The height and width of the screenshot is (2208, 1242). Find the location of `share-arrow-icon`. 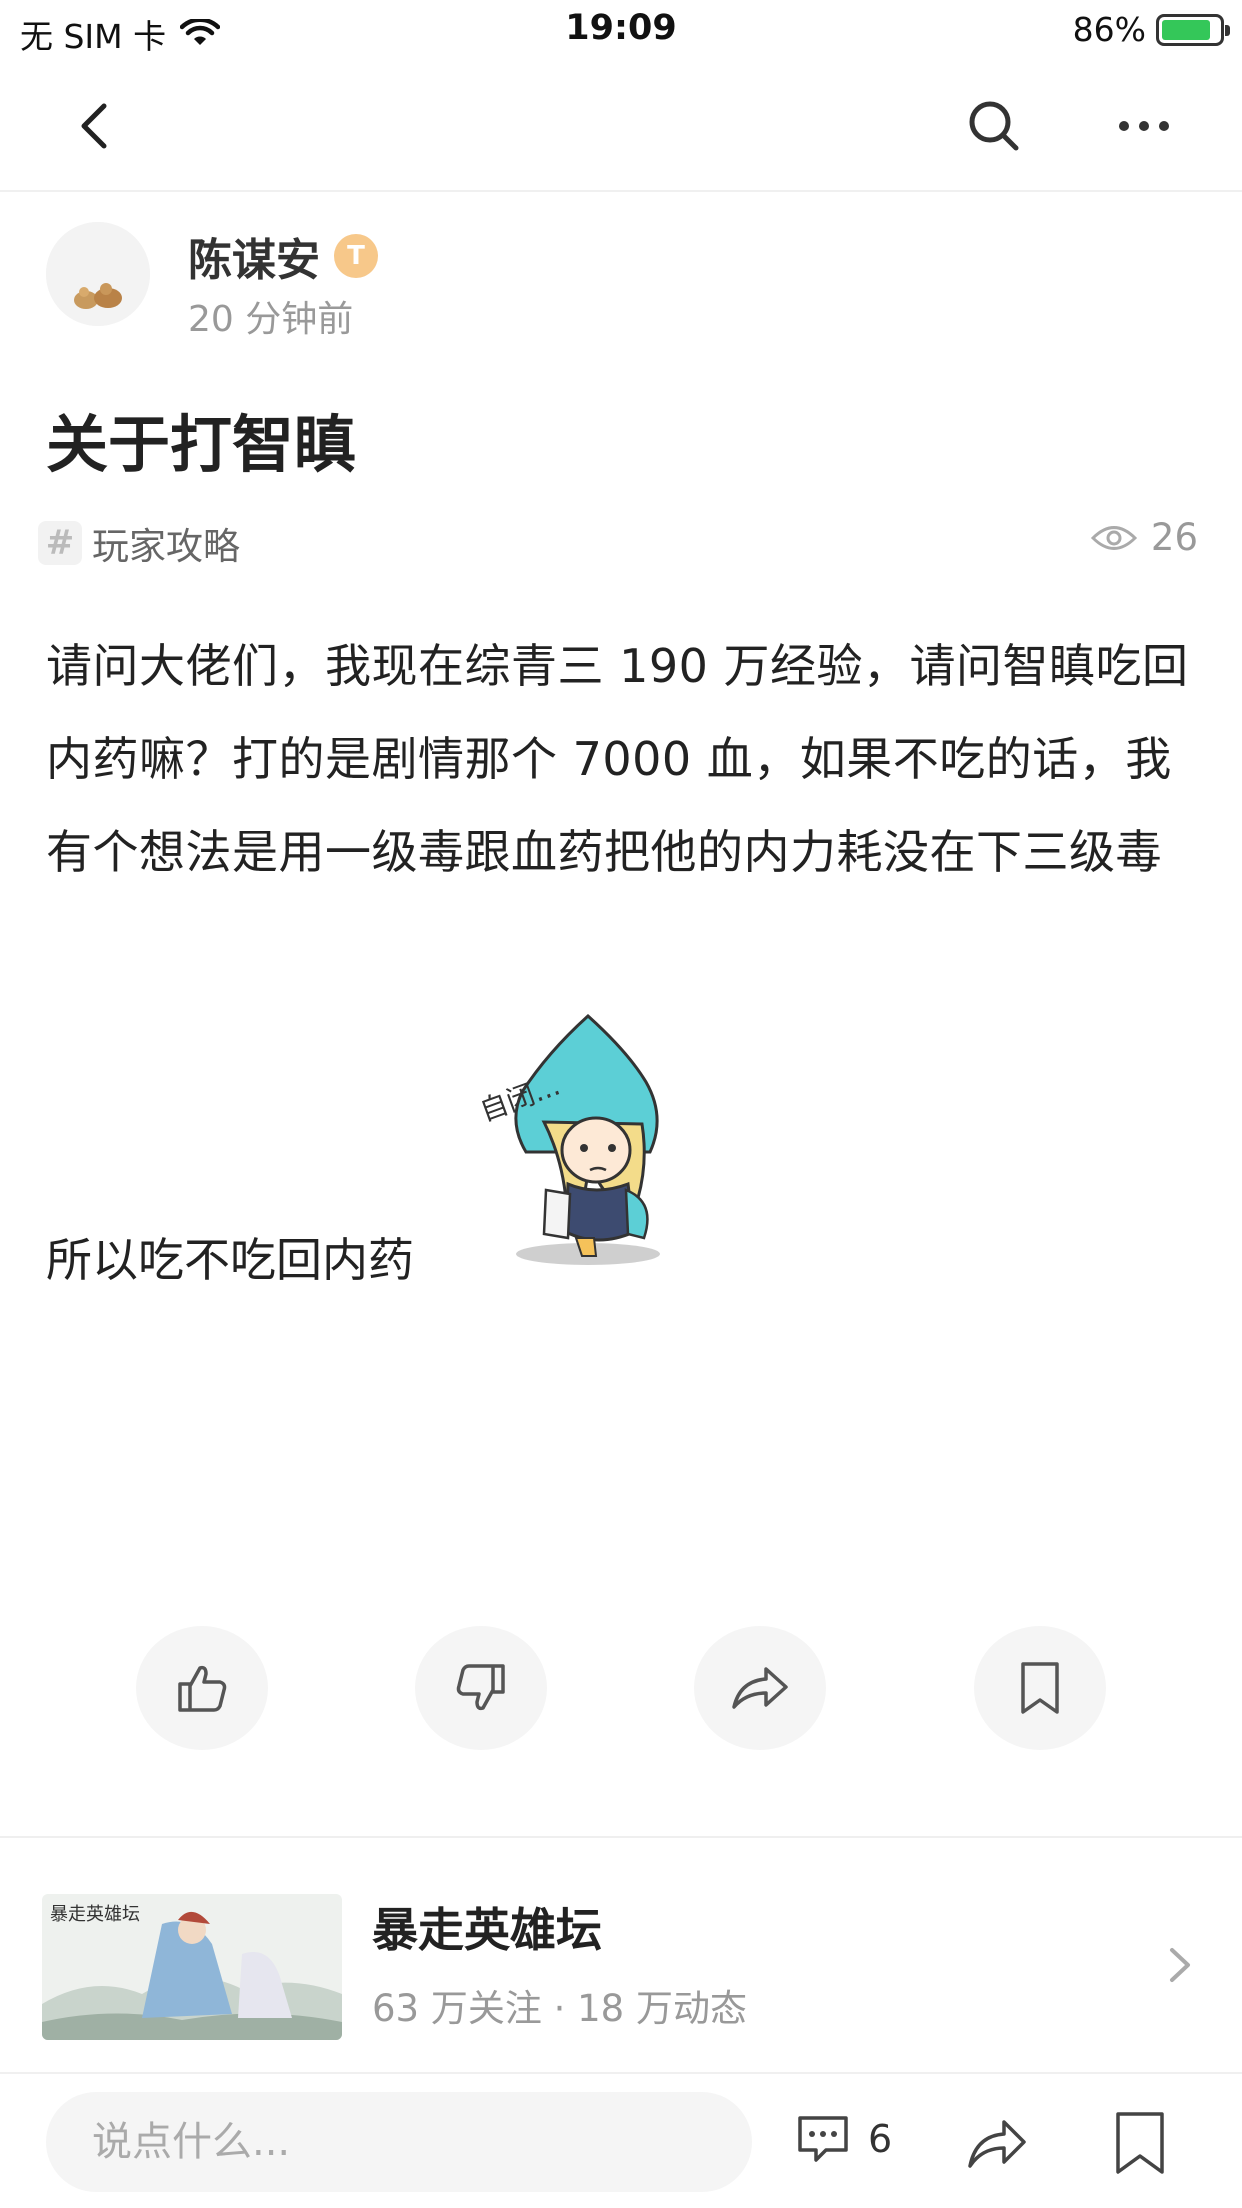

share-arrow-icon is located at coordinates (760, 1688).